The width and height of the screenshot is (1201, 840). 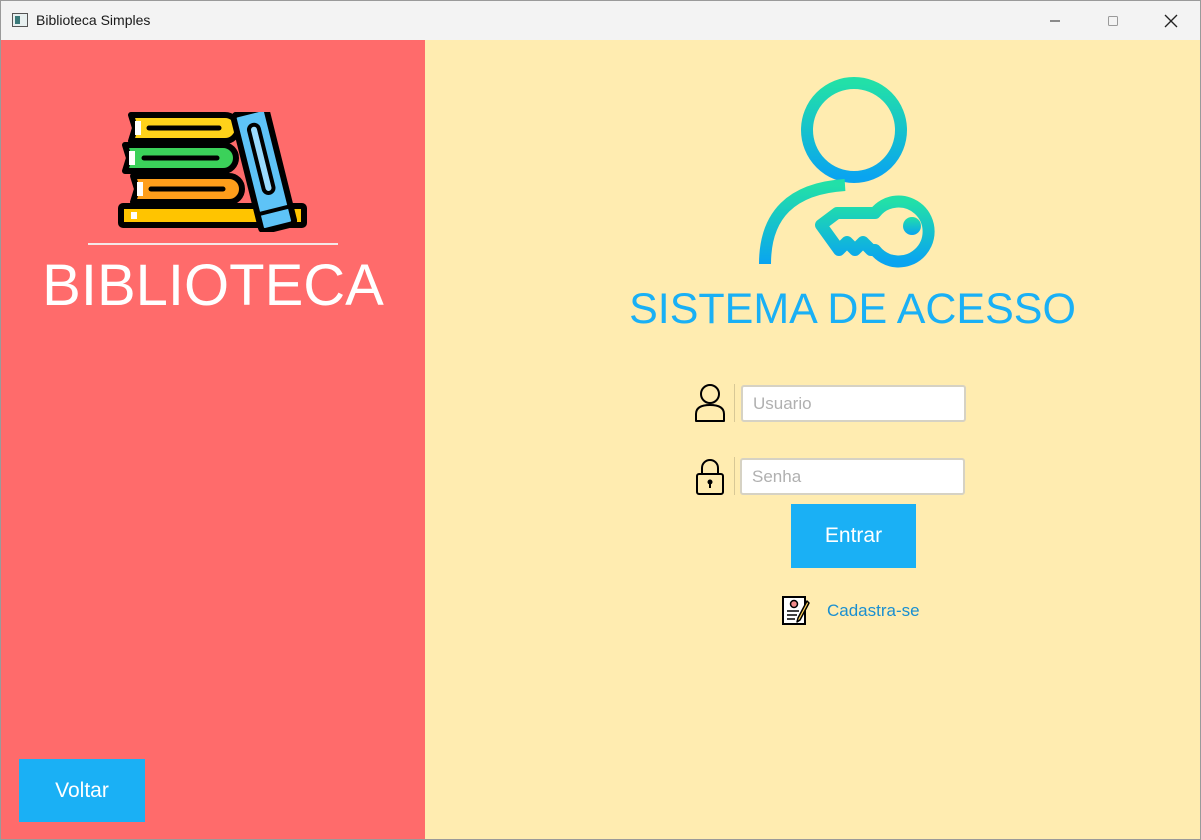 I want to click on minimize-button, so click(x=1055, y=20).